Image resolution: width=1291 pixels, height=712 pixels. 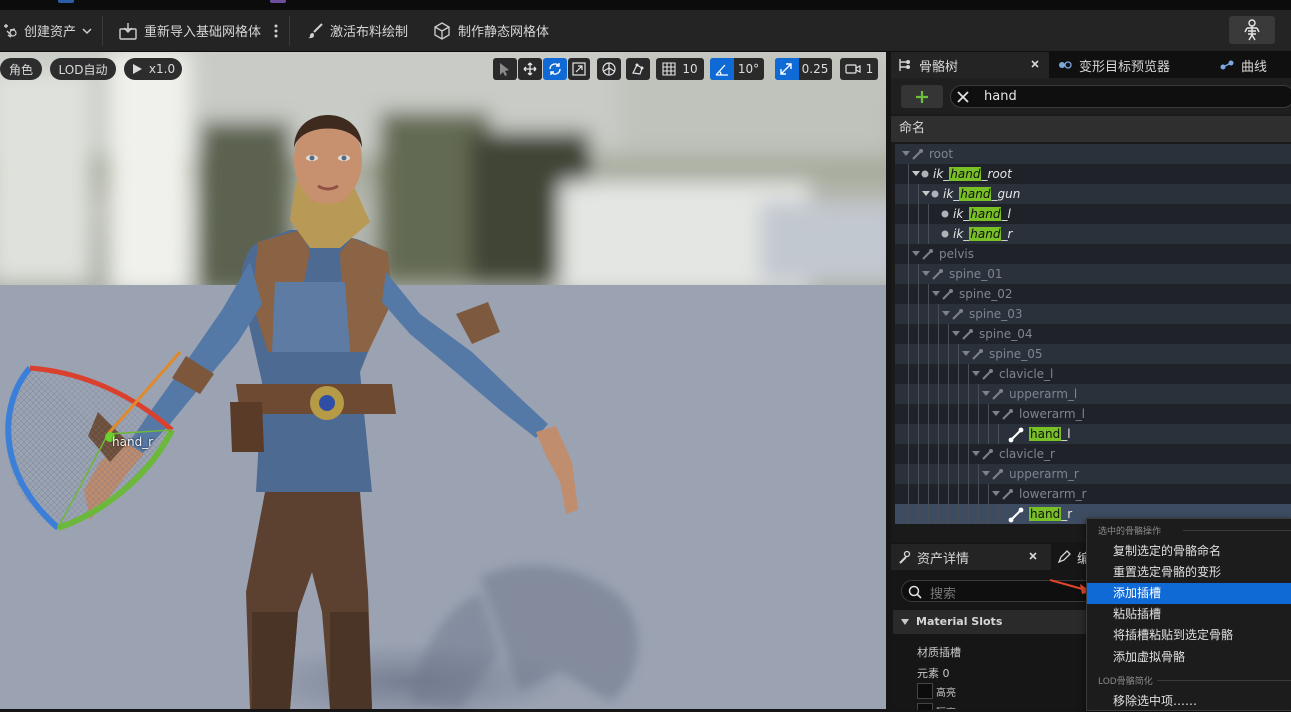 What do you see at coordinates (1093, 394) in the screenshot?
I see `tree-row: upperarm_l` at bounding box center [1093, 394].